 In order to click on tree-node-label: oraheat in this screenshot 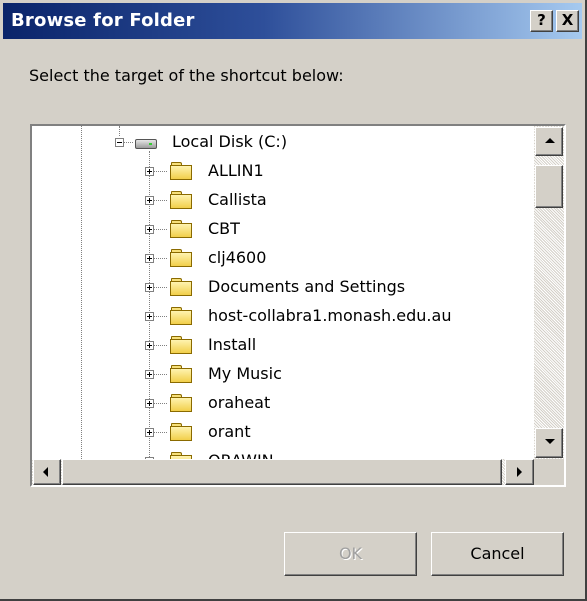, I will do `click(239, 402)`.